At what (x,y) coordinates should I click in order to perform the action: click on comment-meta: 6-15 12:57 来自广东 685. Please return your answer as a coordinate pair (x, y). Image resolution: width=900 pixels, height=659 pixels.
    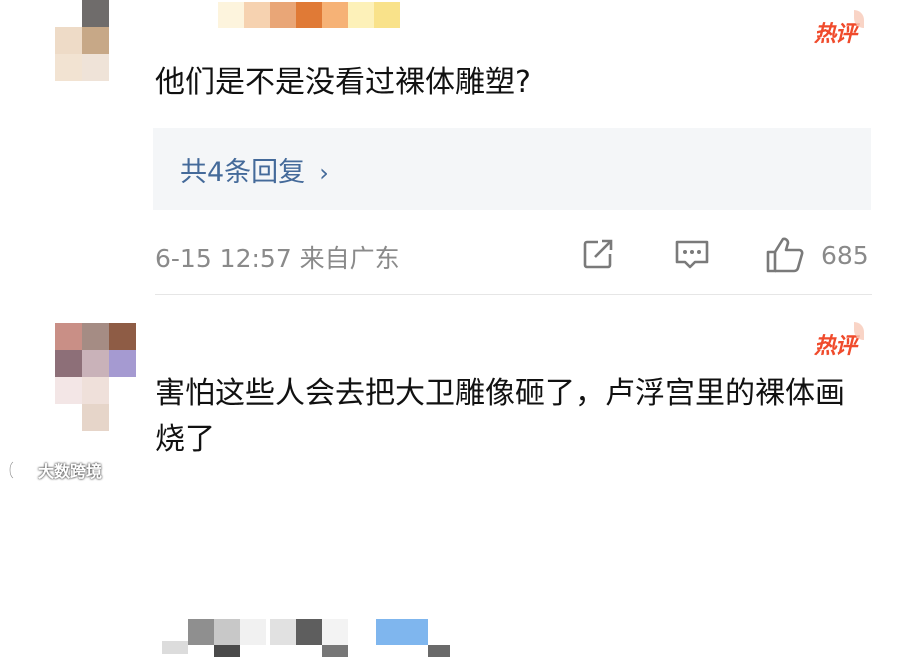
    Looking at the image, I should click on (515, 256).